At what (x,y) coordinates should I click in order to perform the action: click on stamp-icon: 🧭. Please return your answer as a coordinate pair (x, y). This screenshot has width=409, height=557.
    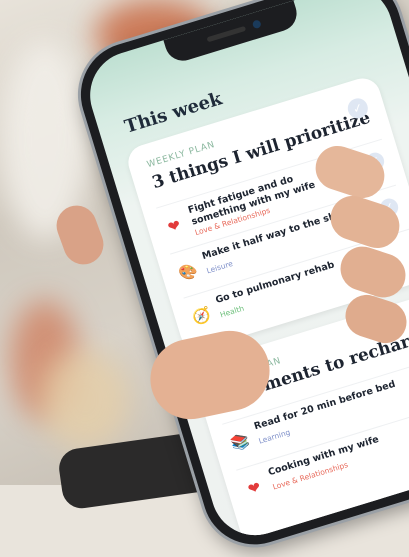
    Looking at the image, I should click on (202, 316).